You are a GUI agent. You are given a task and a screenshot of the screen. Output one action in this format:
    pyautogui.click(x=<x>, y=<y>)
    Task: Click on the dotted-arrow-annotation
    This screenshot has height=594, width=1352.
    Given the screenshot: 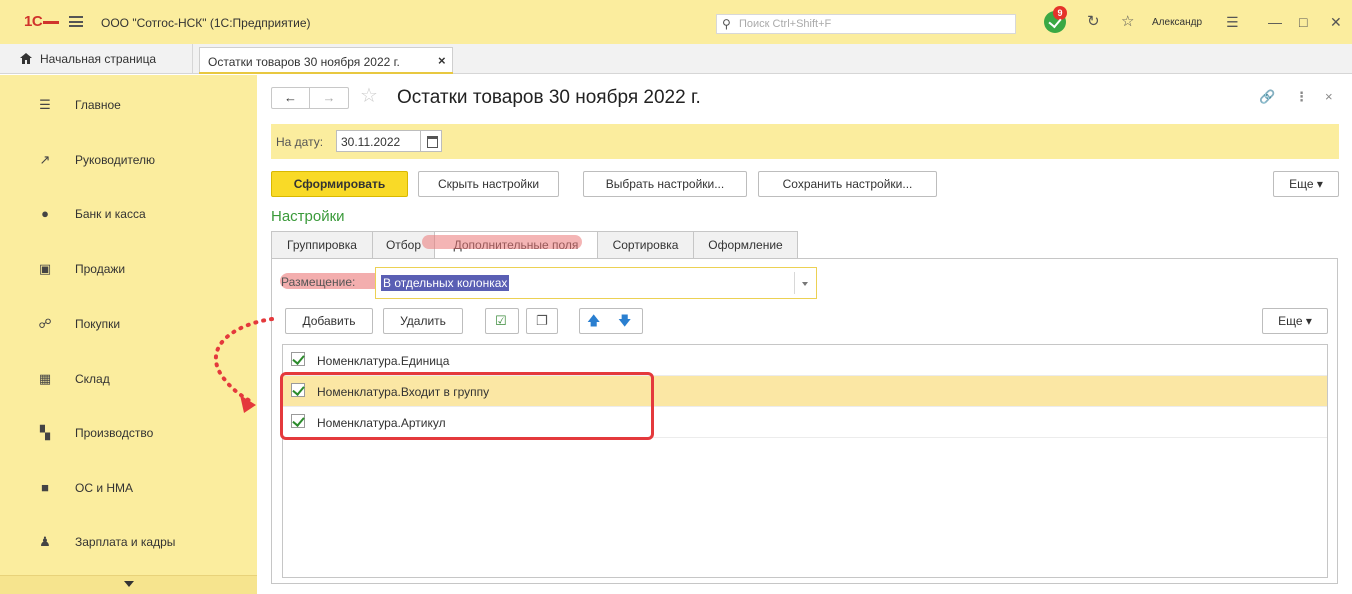 What is the action you would take?
    pyautogui.click(x=243, y=365)
    